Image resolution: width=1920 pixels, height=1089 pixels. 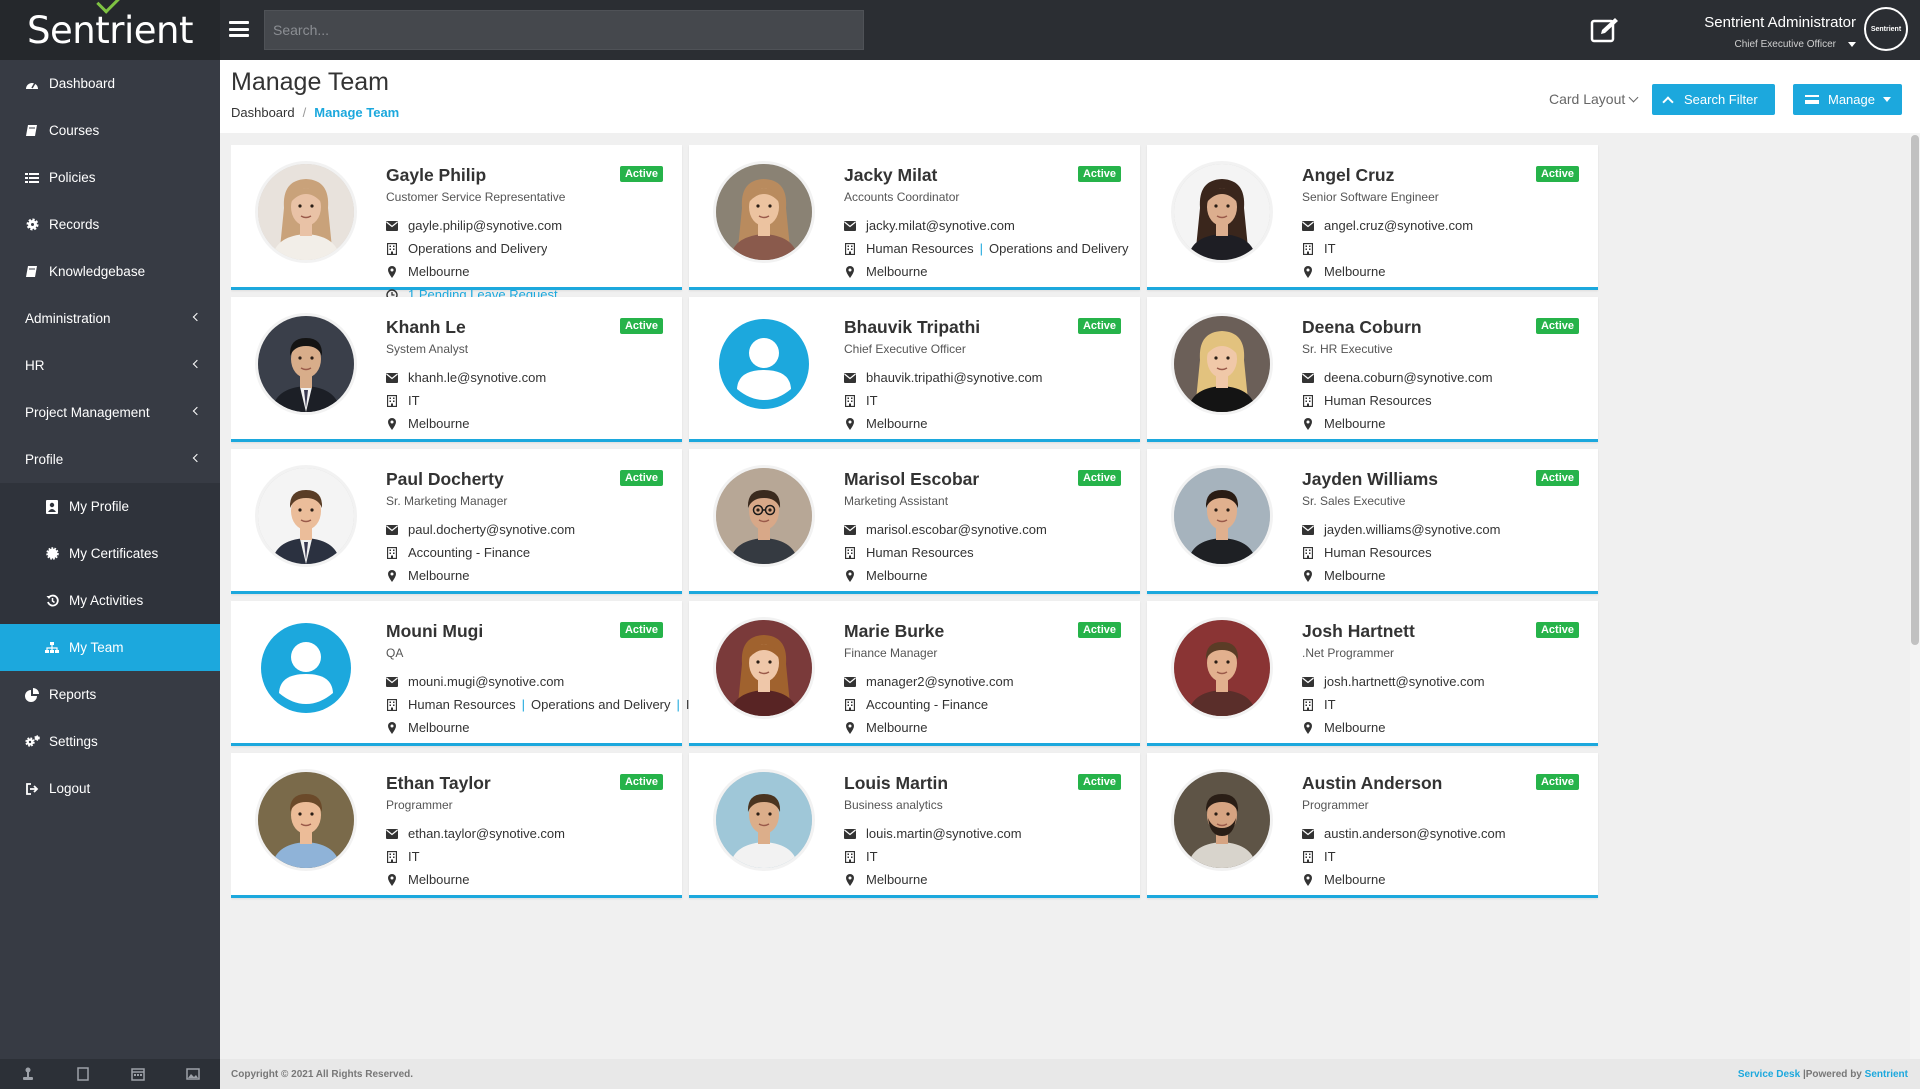 What do you see at coordinates (890, 175) in the screenshot?
I see `member-name: Jacky Milat` at bounding box center [890, 175].